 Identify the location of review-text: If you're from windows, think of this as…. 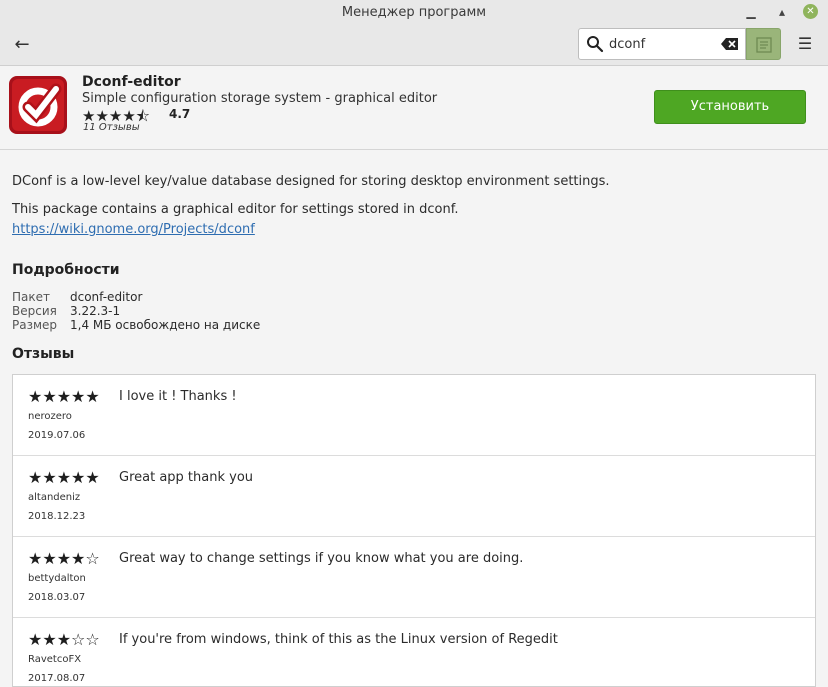
(338, 639).